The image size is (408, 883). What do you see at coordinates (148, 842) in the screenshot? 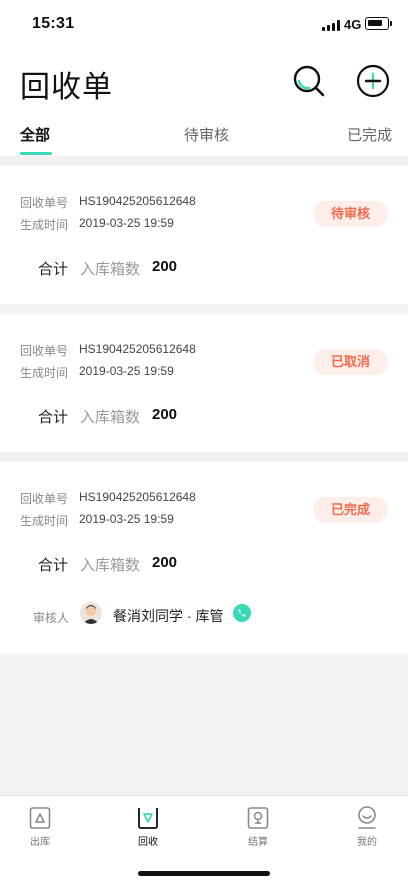
I see `nav-label-recycle: 回收` at bounding box center [148, 842].